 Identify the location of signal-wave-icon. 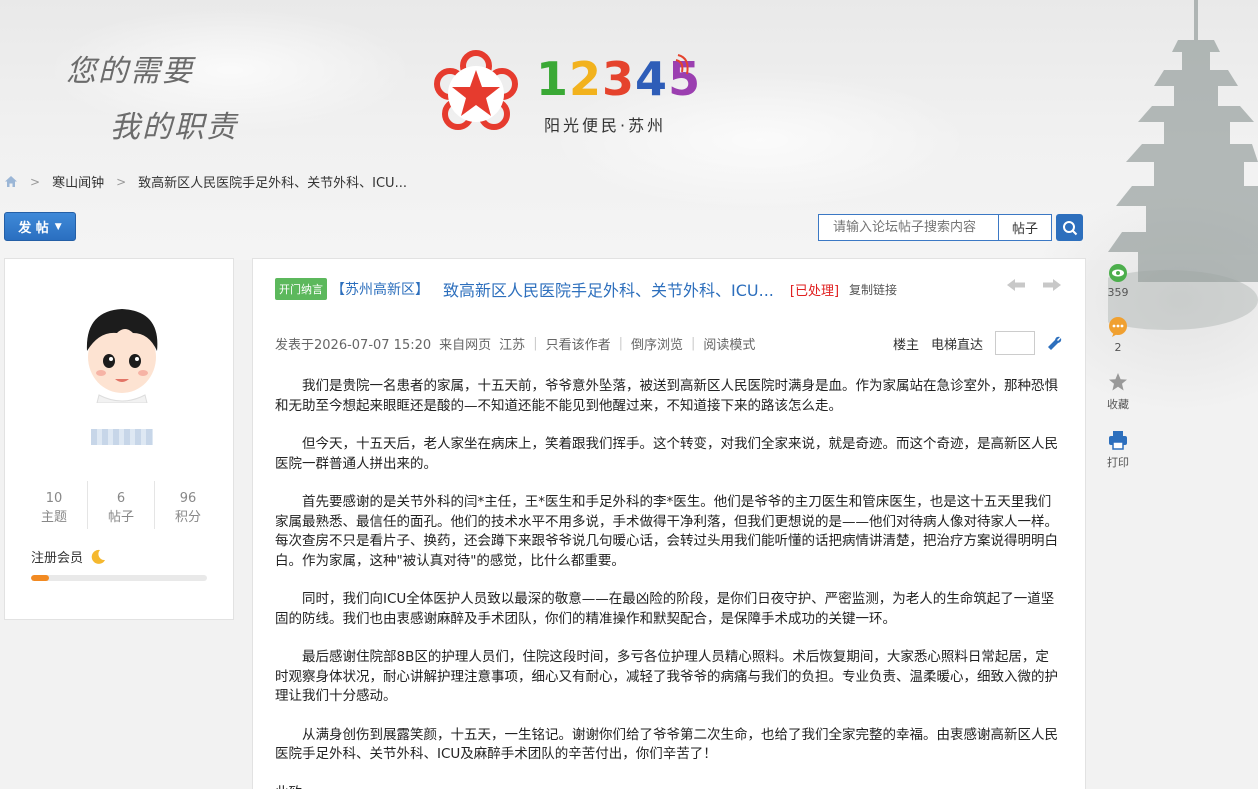
(682, 64).